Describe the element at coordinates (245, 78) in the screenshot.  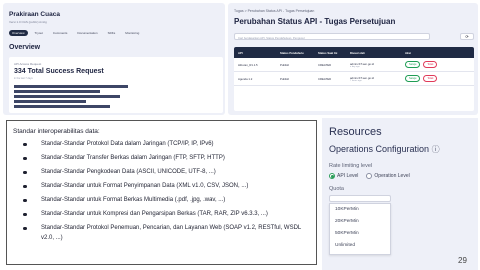
I see `row-api: Agenda 1.2` at that location.